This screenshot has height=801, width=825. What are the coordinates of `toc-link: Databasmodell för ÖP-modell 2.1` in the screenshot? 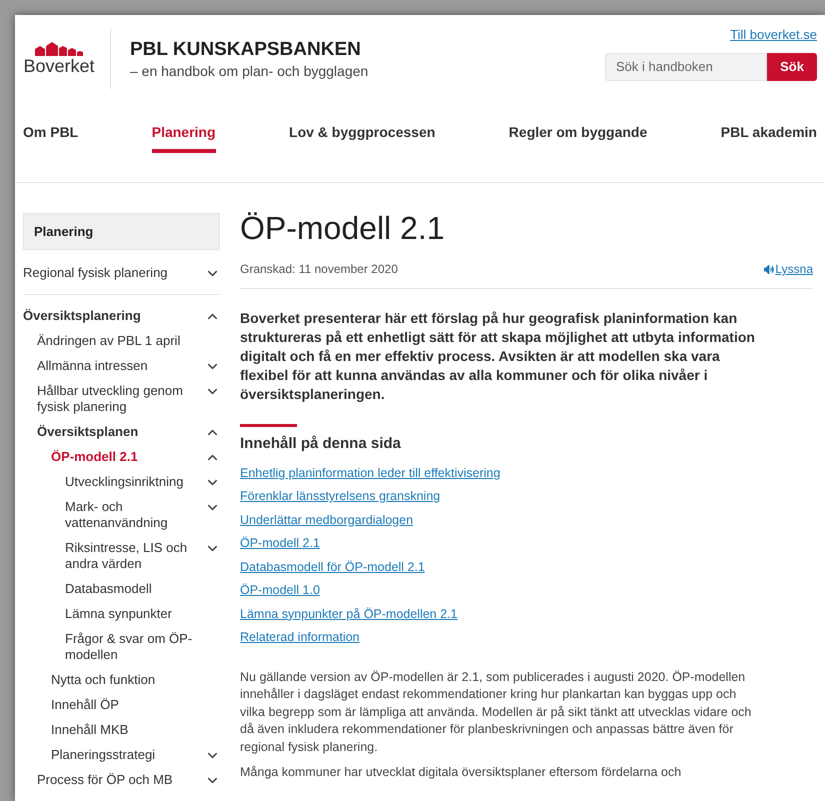 It's located at (332, 567).